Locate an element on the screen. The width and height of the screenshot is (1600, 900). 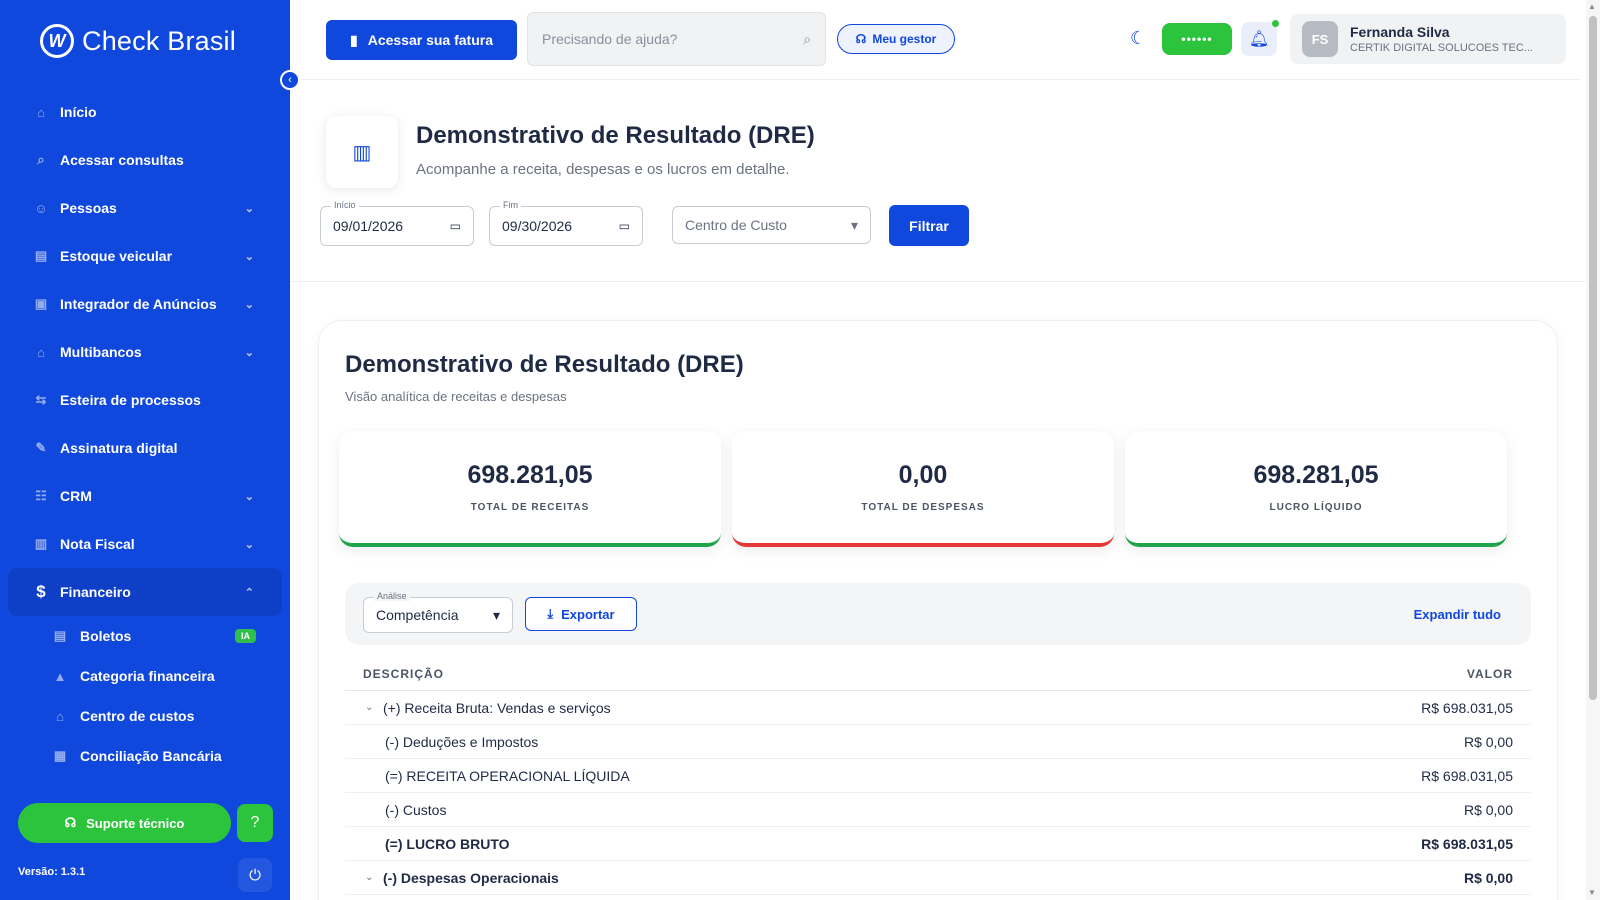
download-icon: ⤓ is located at coordinates (550, 613).